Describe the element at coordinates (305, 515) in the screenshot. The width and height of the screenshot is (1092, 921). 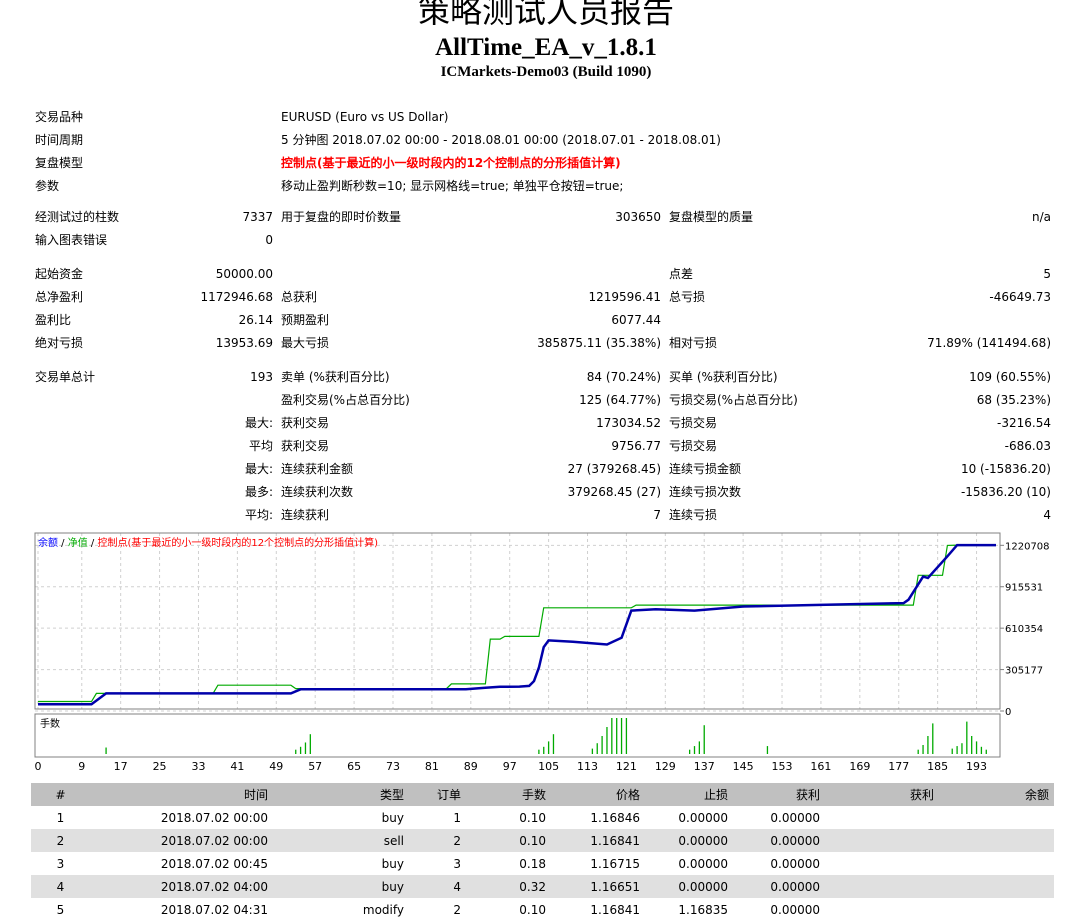
I see `average-consecutive-wins-label: 连续获利` at that location.